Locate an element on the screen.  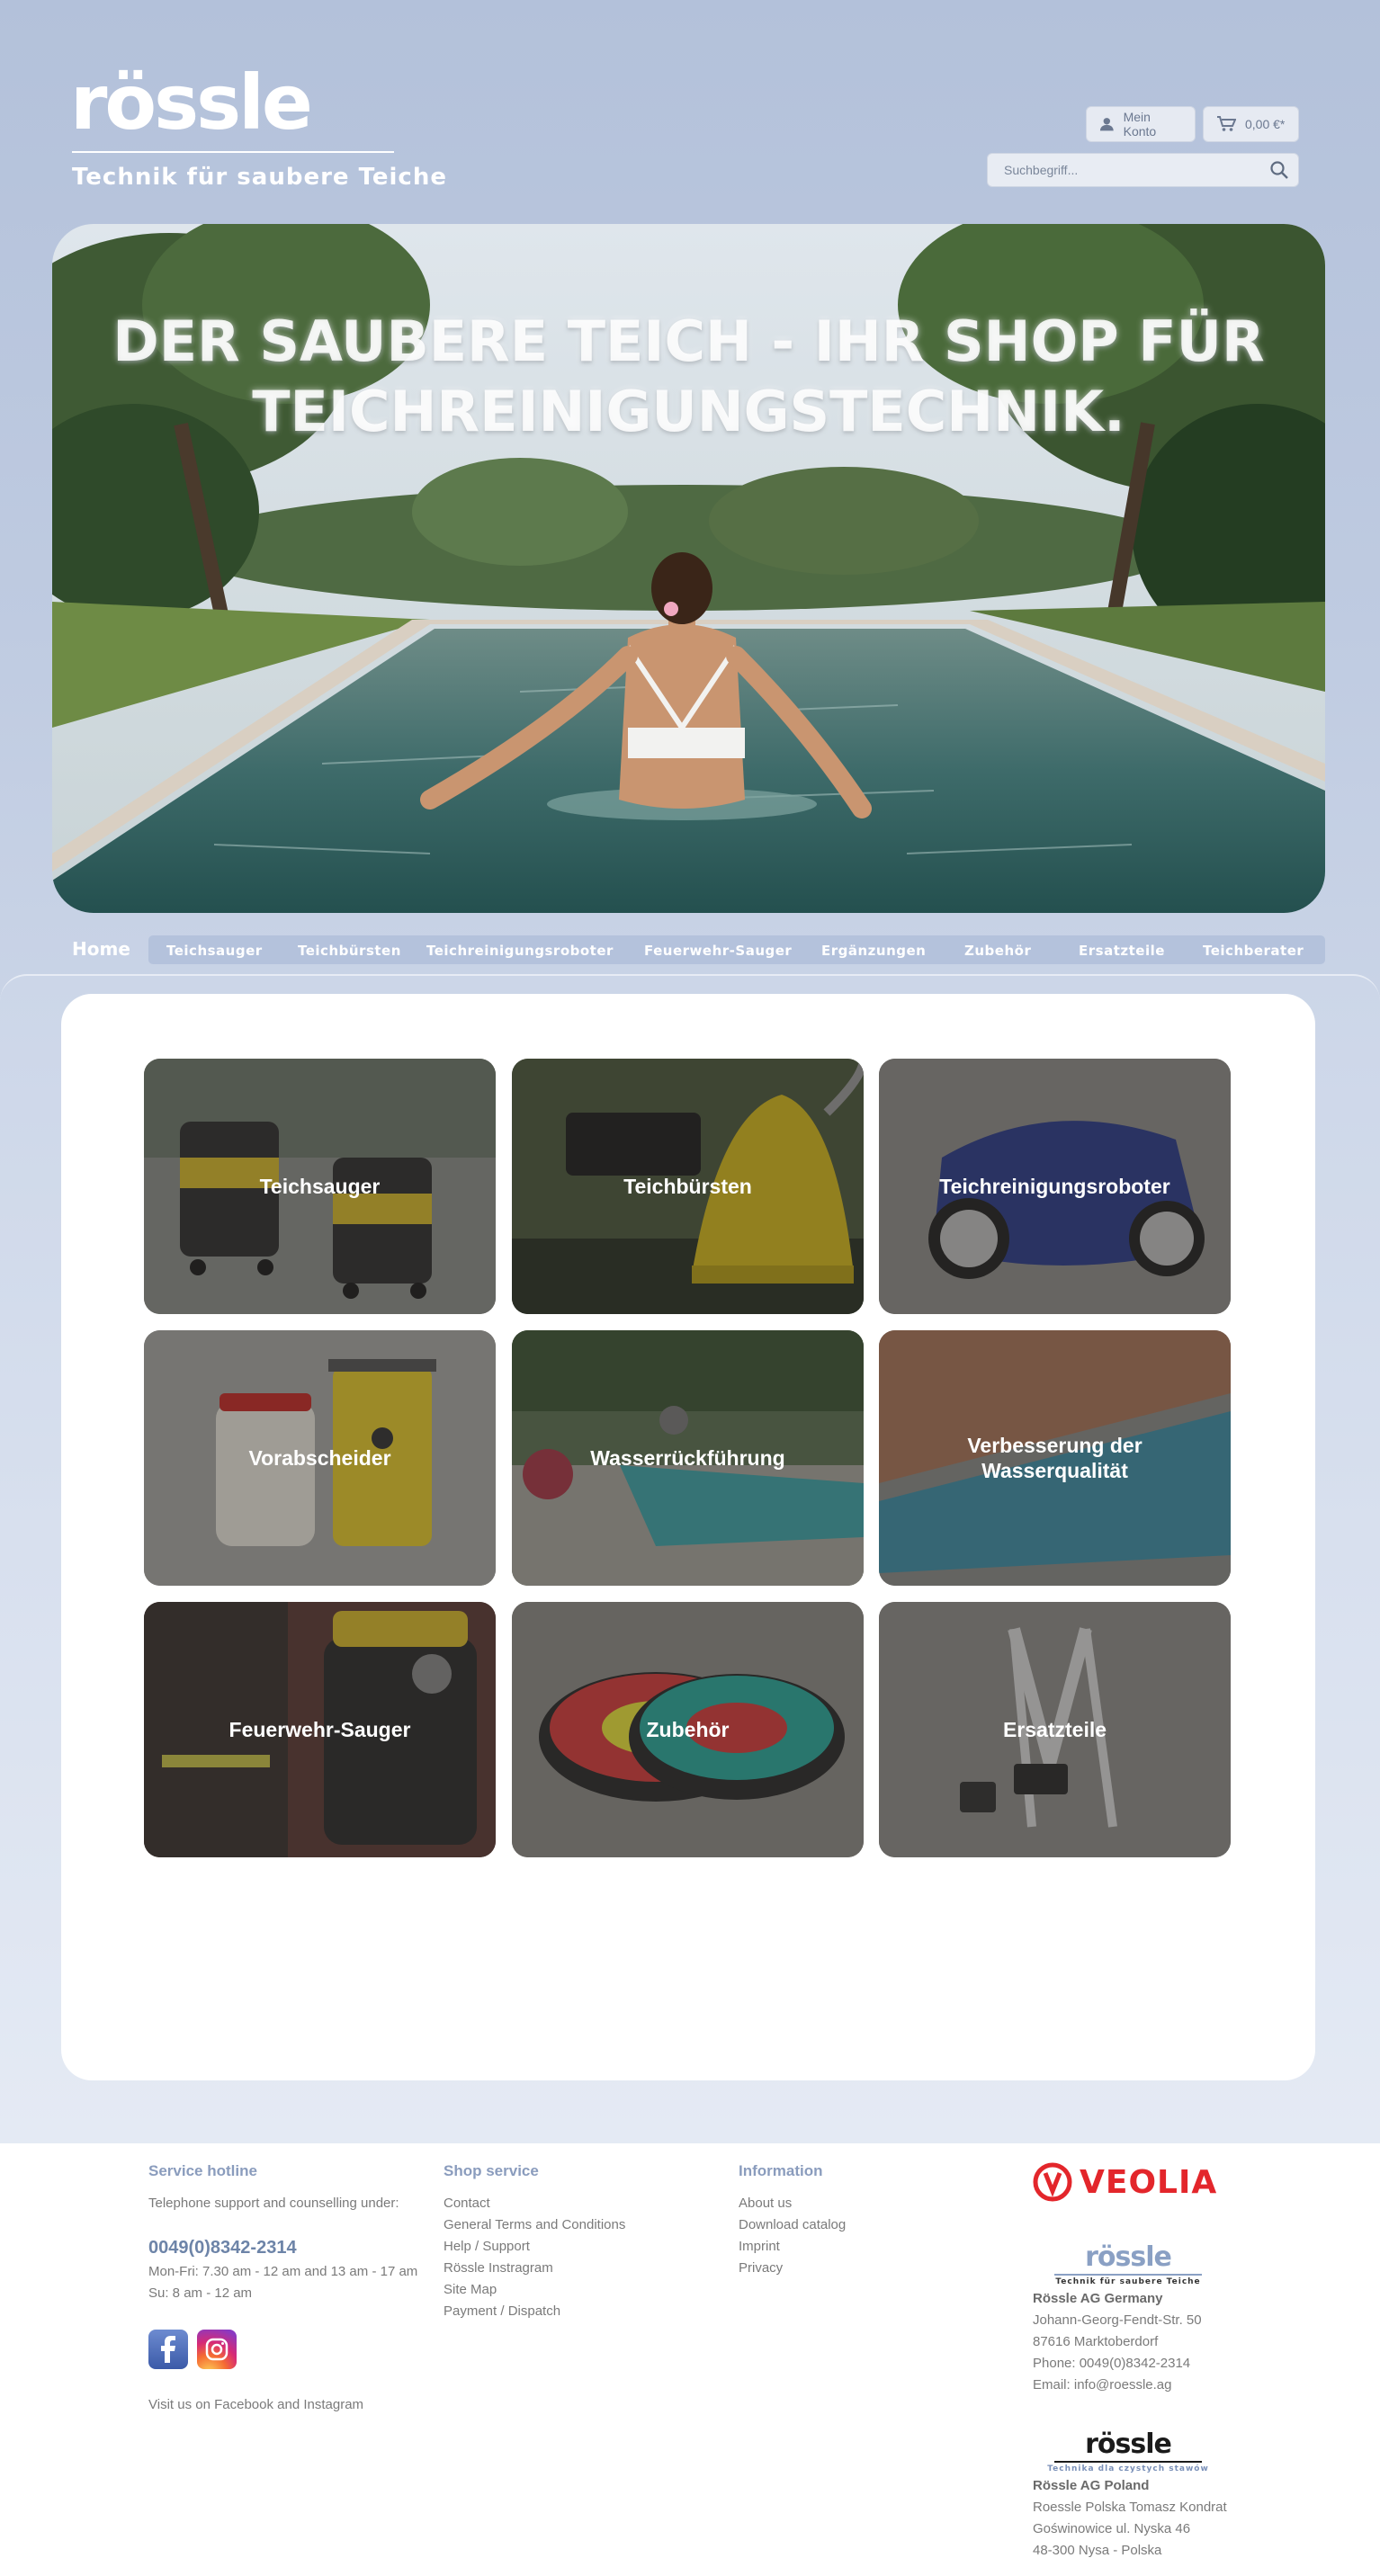
veolia-wordmark: VEOLIA is located at coordinates (1149, 2182).